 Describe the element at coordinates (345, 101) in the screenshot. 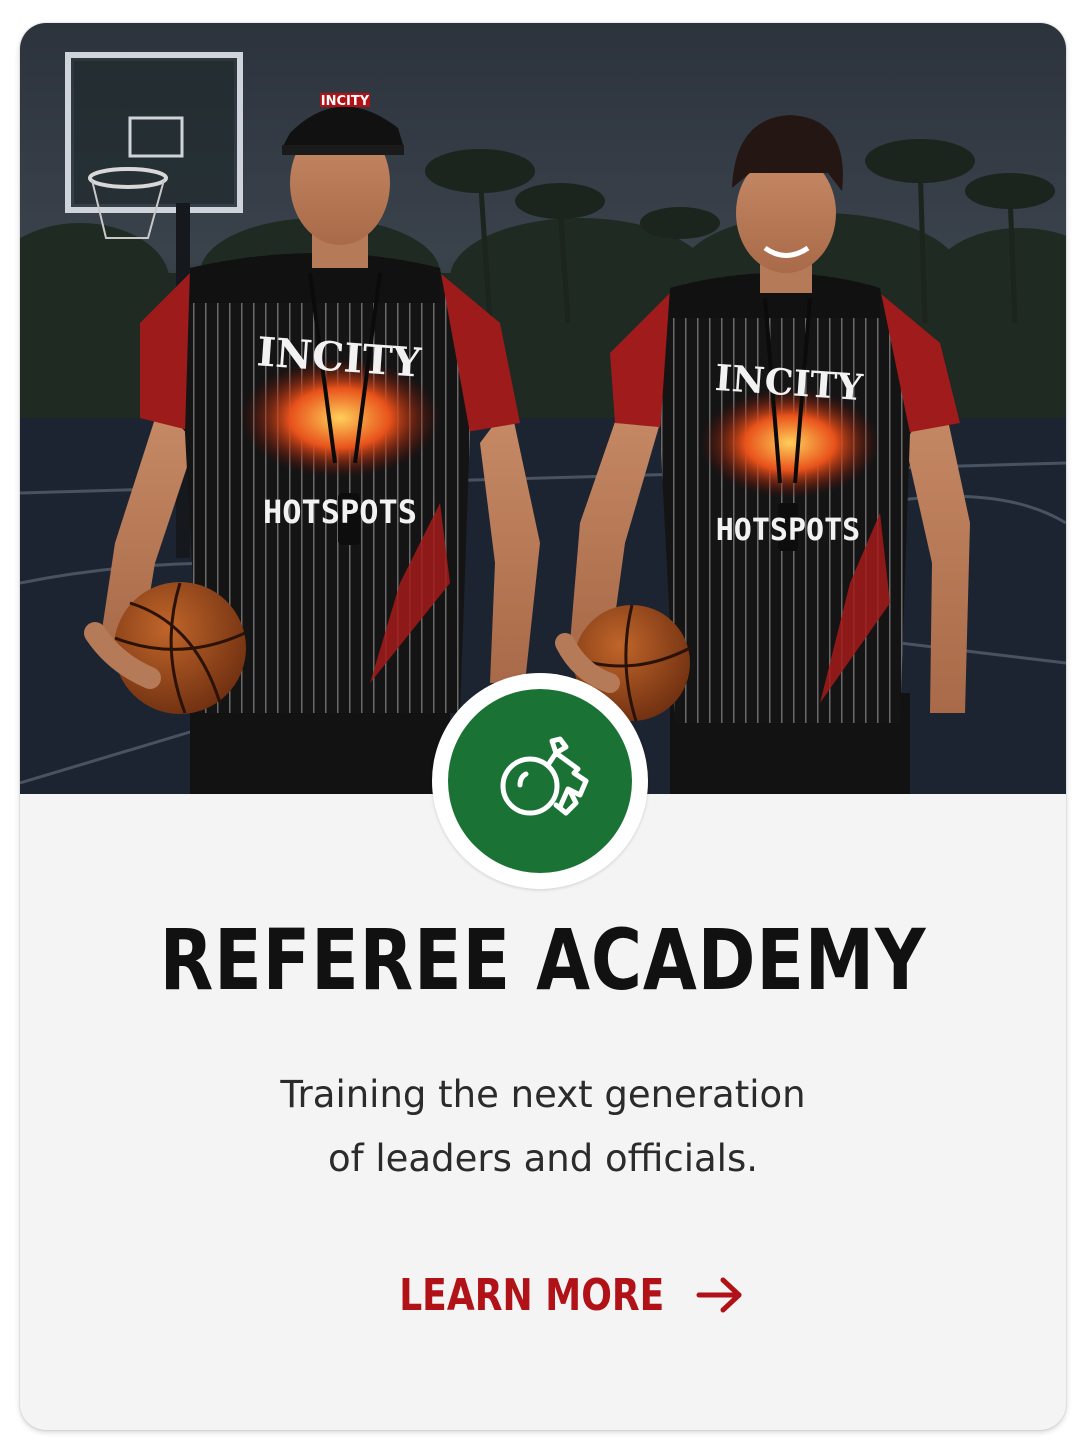

I see `cap-logo-text: INCITY` at that location.